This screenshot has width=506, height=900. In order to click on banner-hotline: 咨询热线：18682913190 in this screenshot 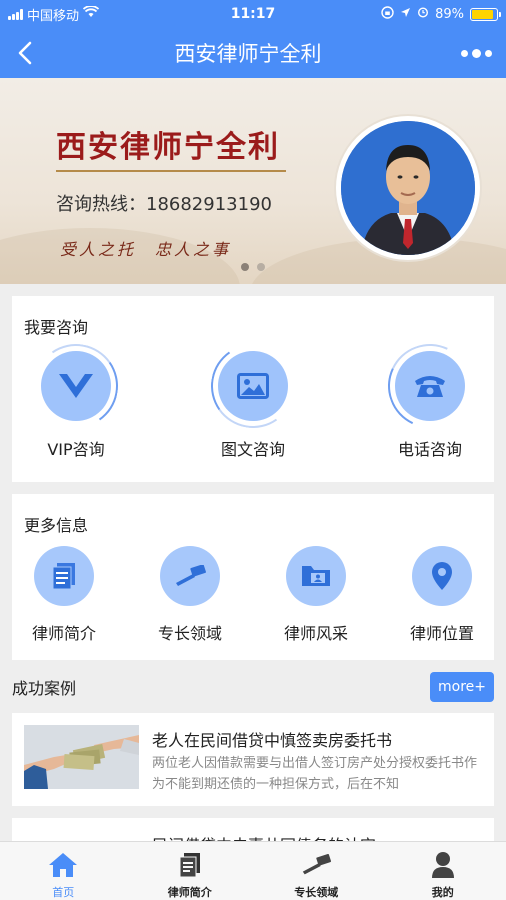, I will do `click(164, 204)`.